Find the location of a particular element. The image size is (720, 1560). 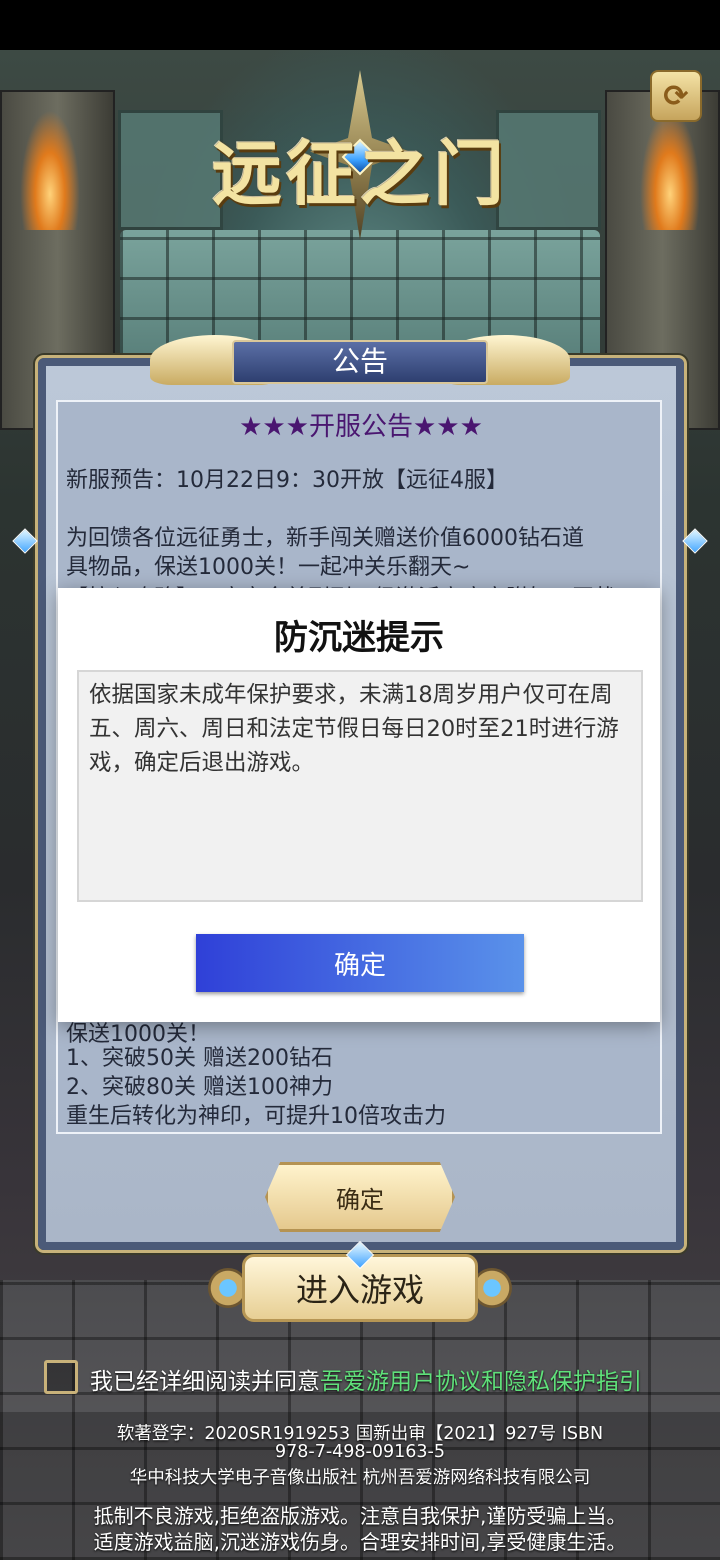

right-torch is located at coordinates (670, 170).